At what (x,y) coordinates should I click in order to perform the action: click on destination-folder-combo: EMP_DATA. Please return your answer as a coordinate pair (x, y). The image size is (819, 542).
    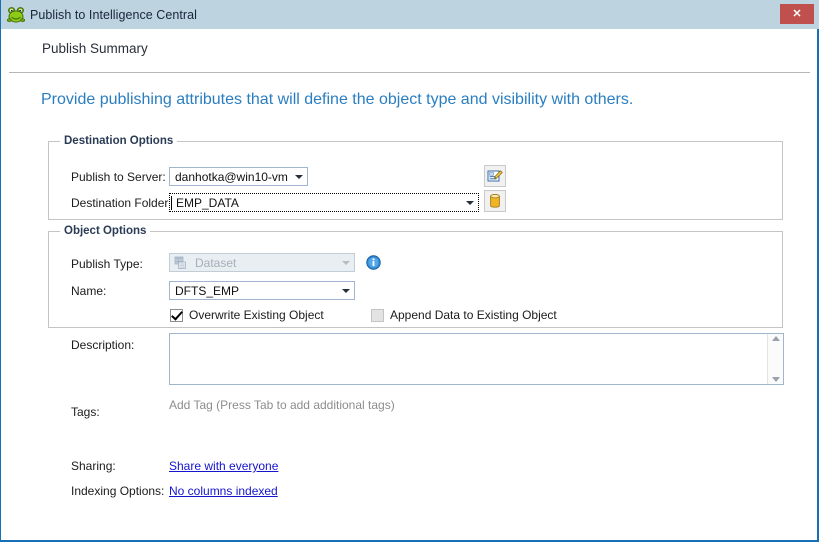
    Looking at the image, I should click on (324, 202).